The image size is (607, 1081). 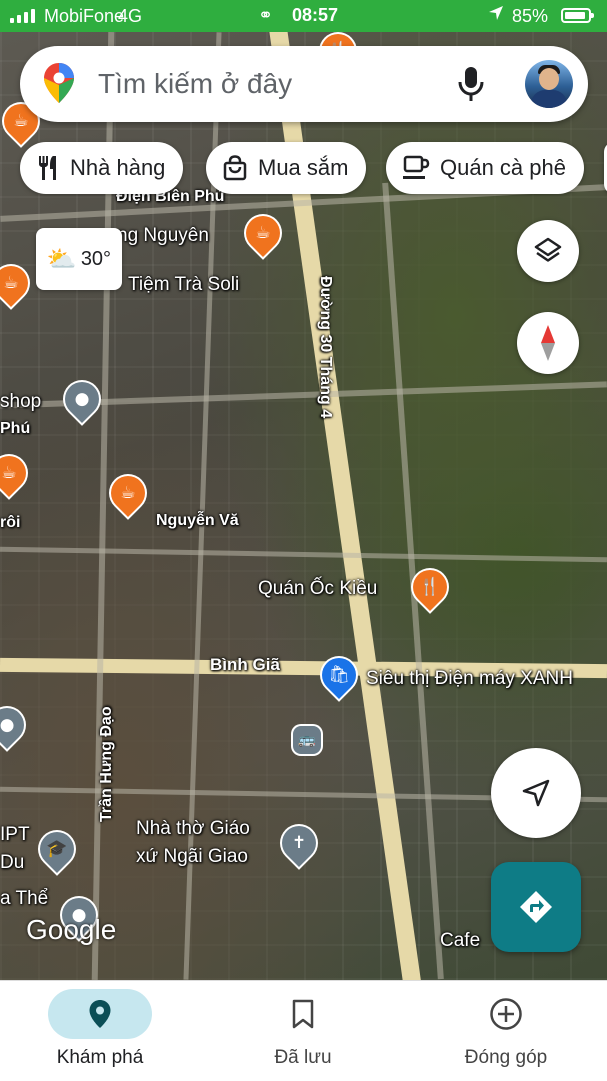 What do you see at coordinates (299, 843) in the screenshot?
I see `church-pin: ✝` at bounding box center [299, 843].